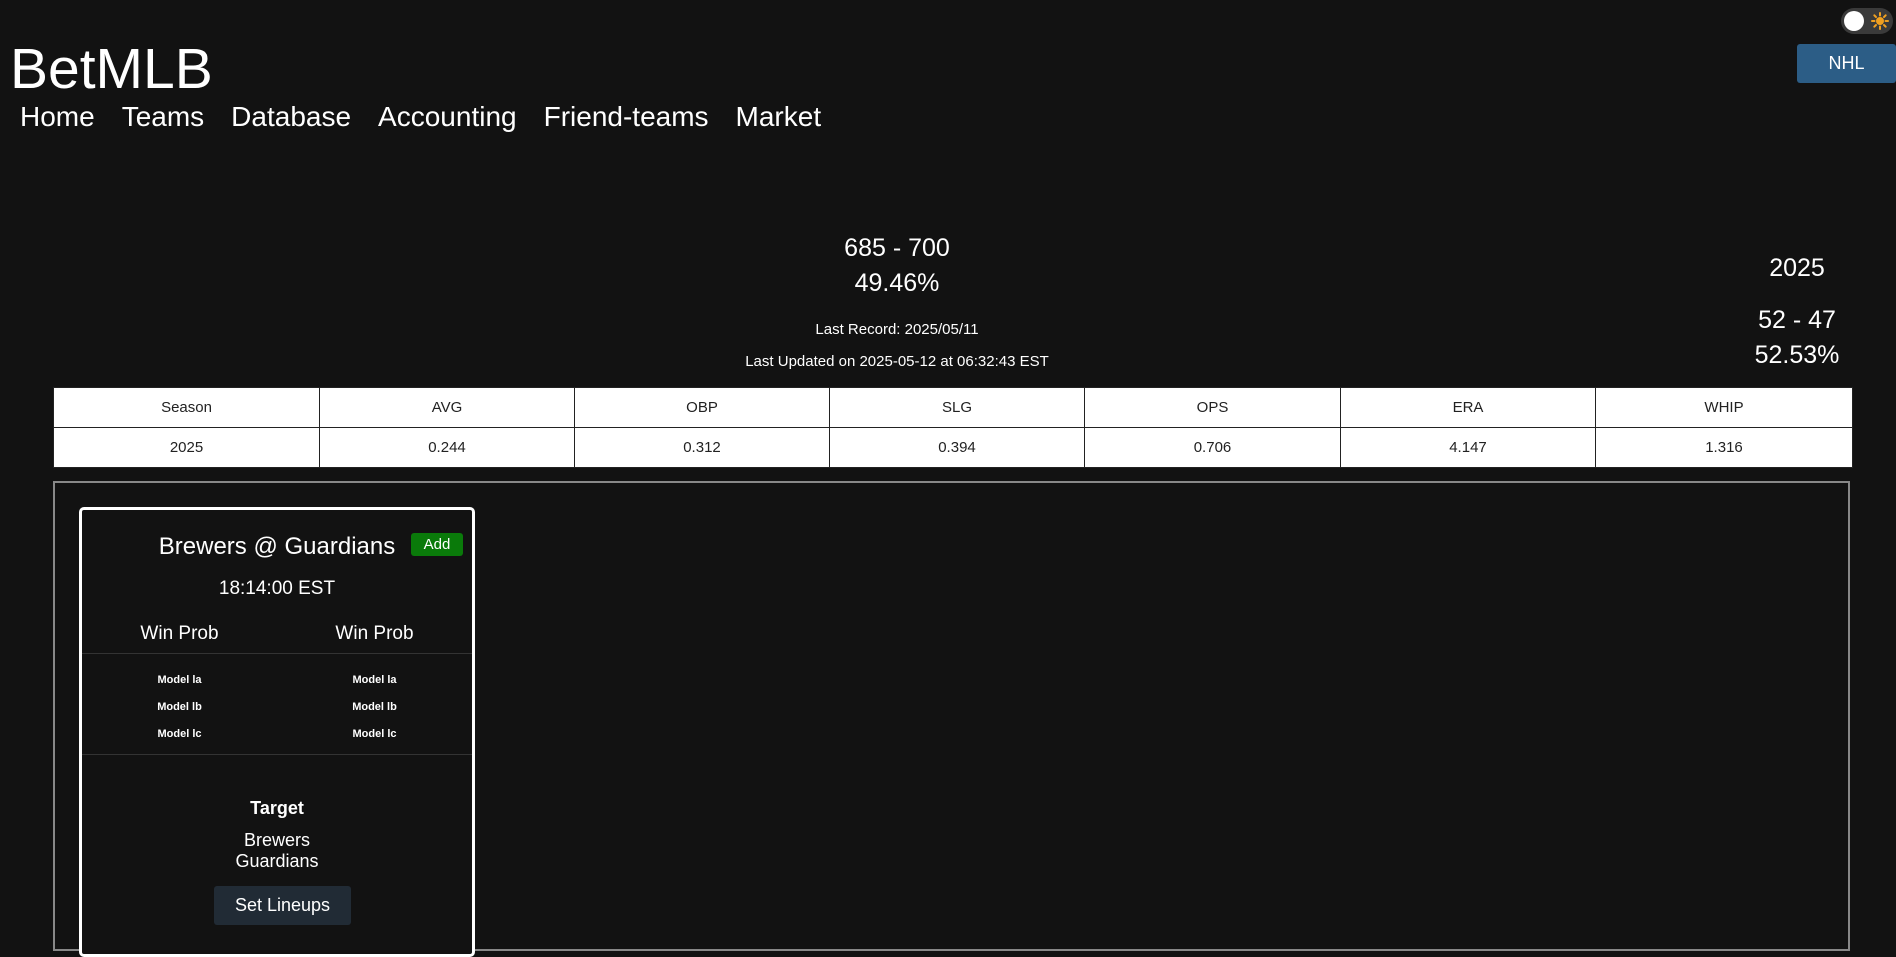 The height and width of the screenshot is (957, 1896). I want to click on column-header: ERA, so click(1468, 407).